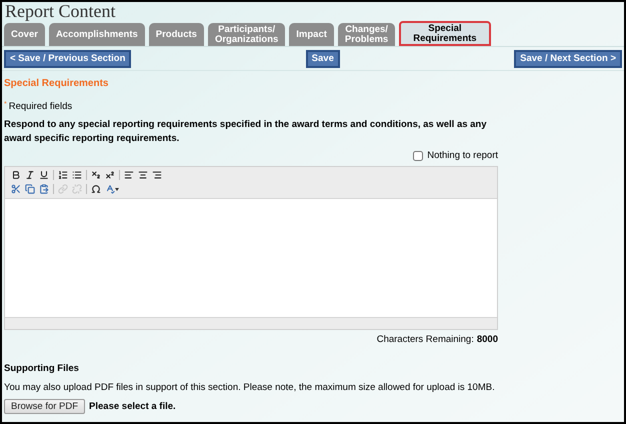 Image resolution: width=626 pixels, height=424 pixels. Describe the element at coordinates (311, 34) in the screenshot. I see `tab: Impact` at that location.